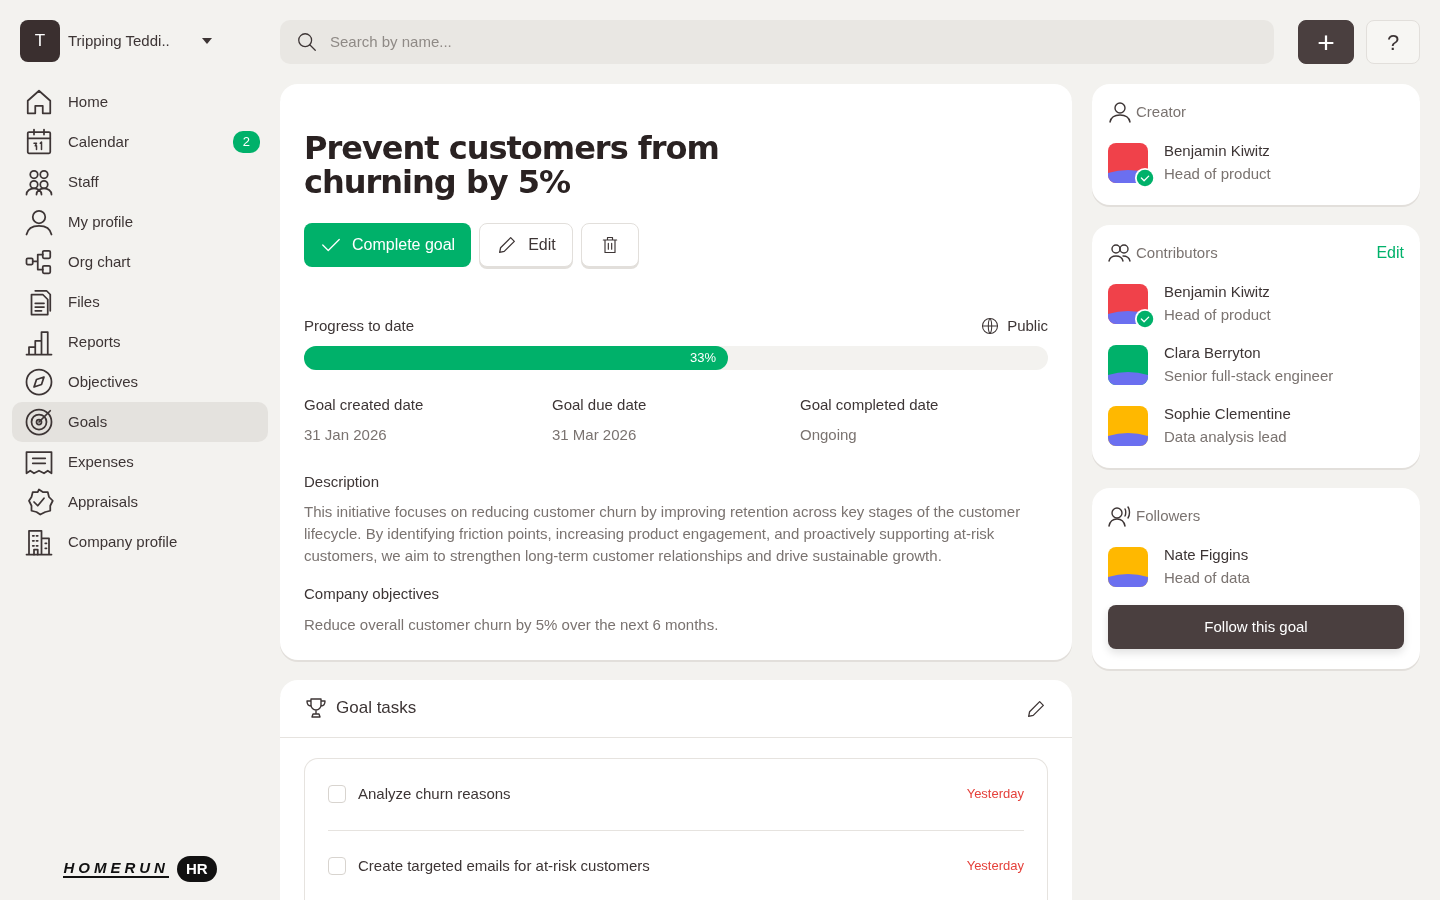  Describe the element at coordinates (364, 404) in the screenshot. I see `date-label: Goal created date` at that location.